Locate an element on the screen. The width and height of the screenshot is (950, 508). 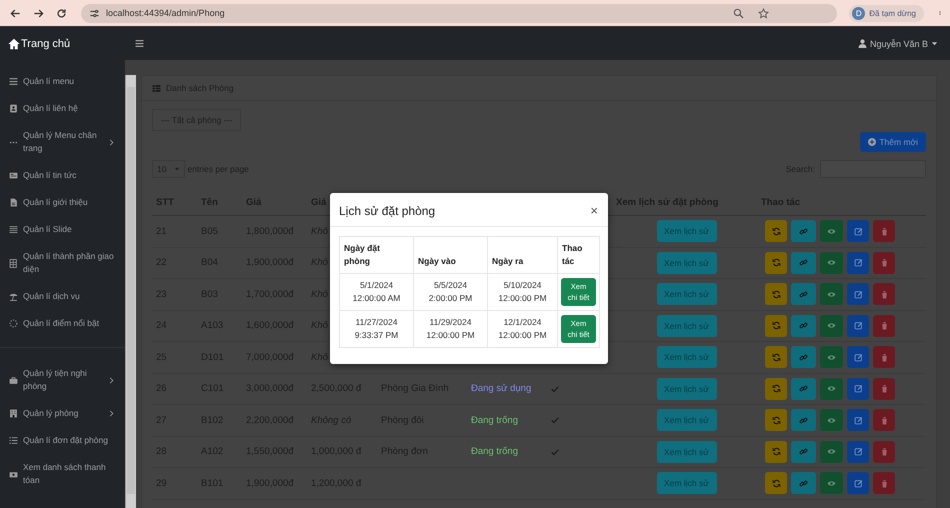
sidebar-item: Quản lí liên hệ is located at coordinates (62, 108).